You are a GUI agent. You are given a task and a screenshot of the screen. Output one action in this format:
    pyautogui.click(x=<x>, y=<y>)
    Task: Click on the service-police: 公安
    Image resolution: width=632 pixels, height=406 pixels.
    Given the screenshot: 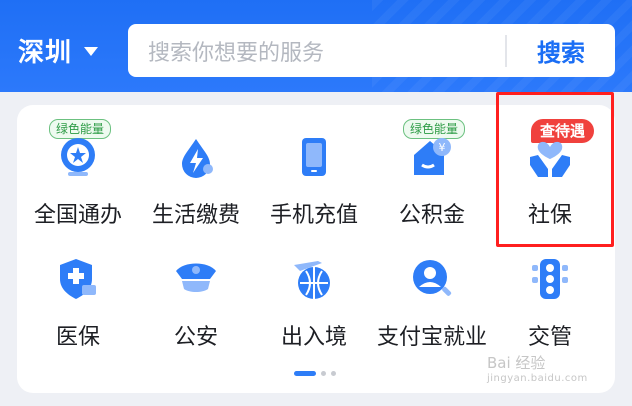 What is the action you would take?
    pyautogui.click(x=196, y=288)
    